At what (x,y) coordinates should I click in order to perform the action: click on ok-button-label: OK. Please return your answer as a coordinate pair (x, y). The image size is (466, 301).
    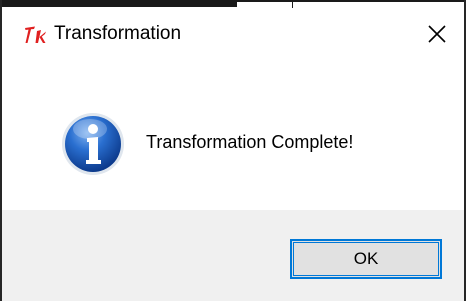
    Looking at the image, I should click on (366, 258).